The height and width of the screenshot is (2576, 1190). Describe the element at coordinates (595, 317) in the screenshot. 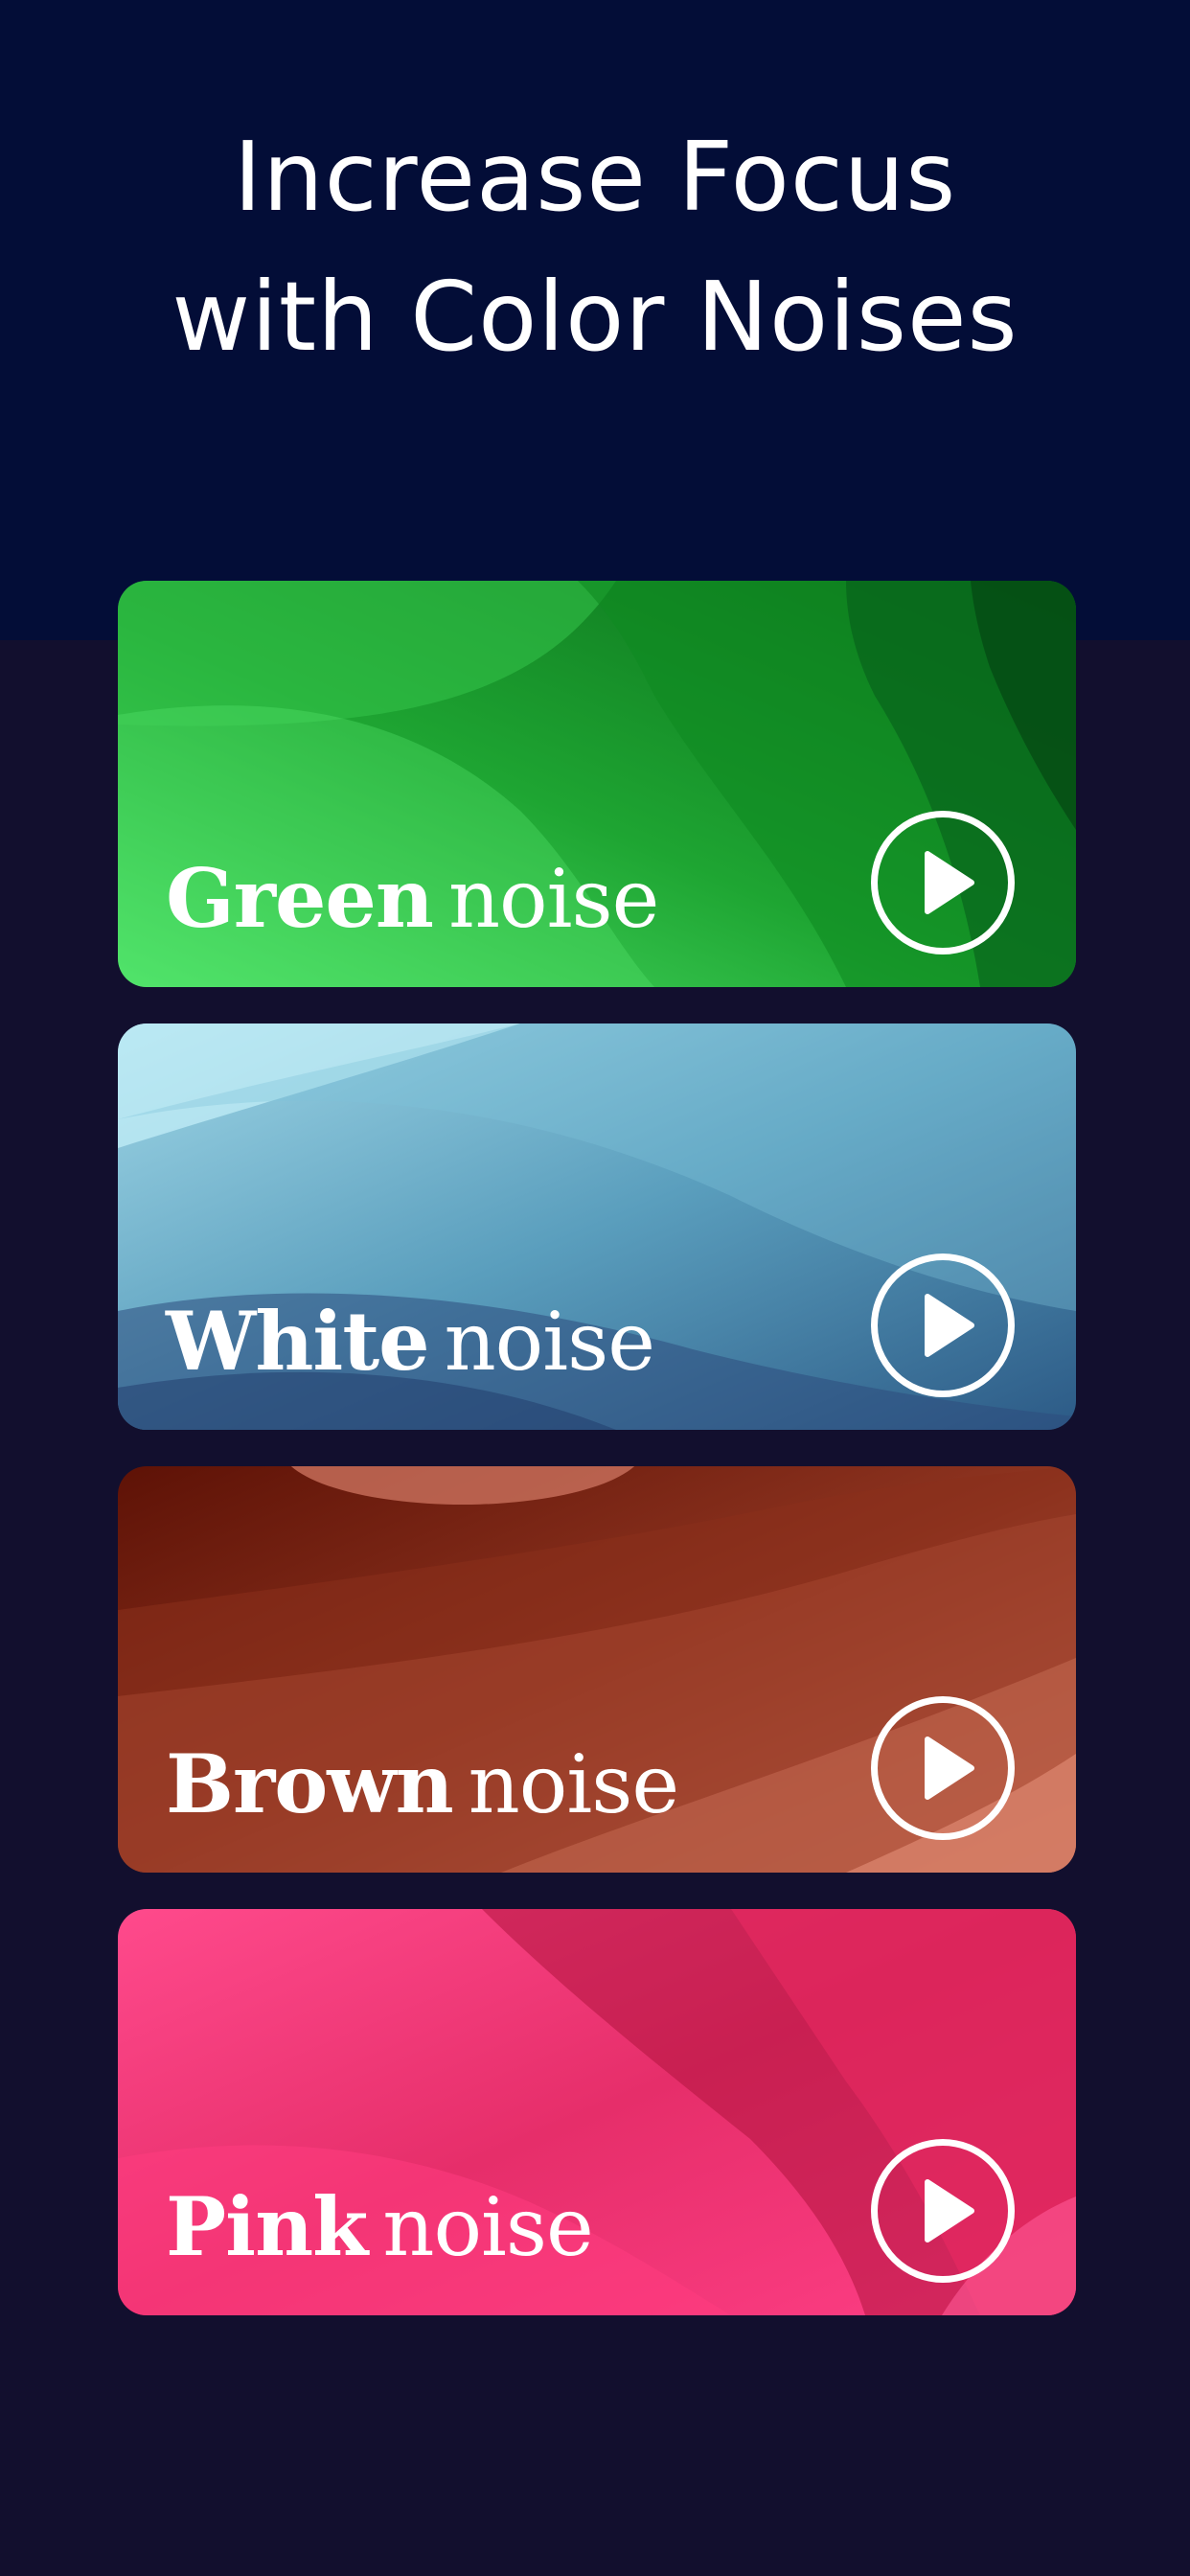

I see `page-title-line-2: with Color Noises` at that location.